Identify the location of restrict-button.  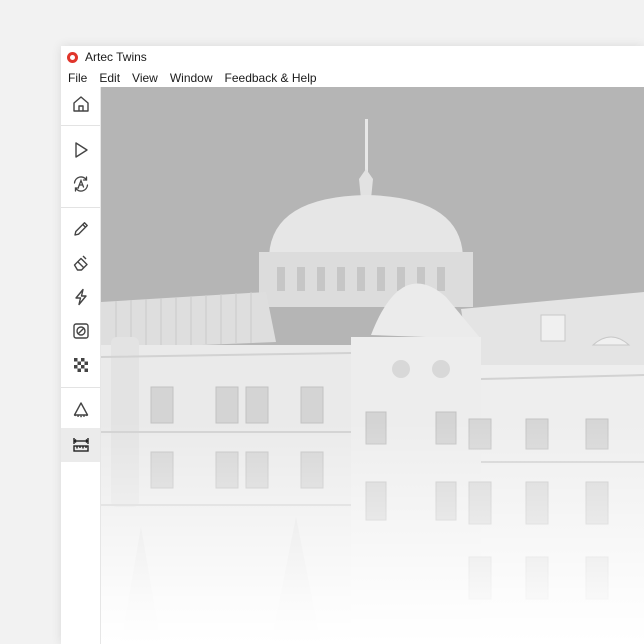
(80, 331).